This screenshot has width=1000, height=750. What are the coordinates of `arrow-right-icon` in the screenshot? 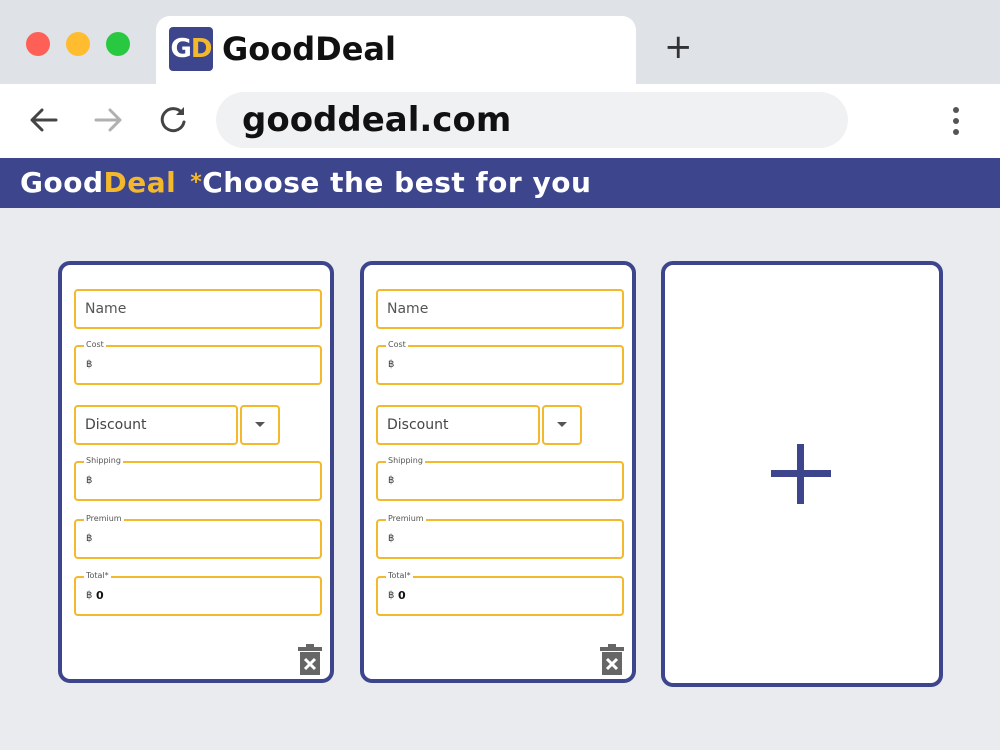 It's located at (108, 120).